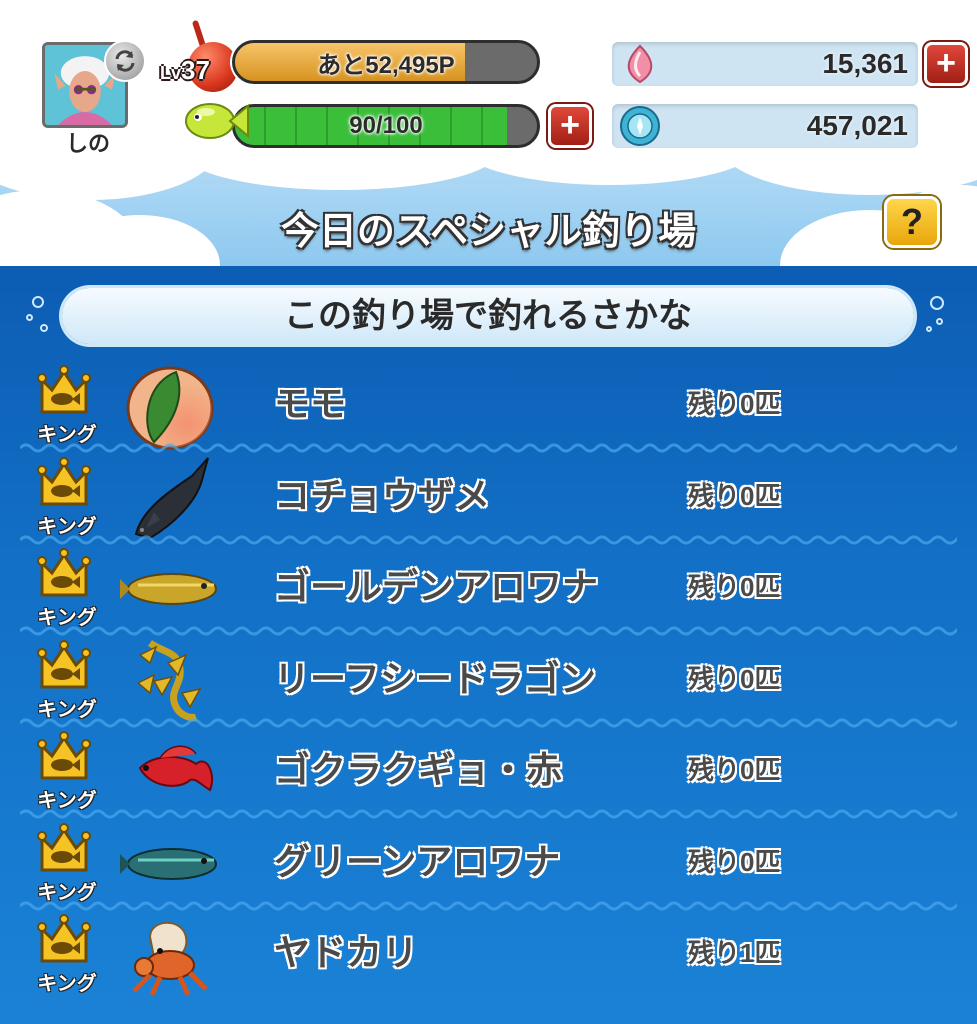 This screenshot has height=1024, width=977. What do you see at coordinates (734, 953) in the screenshot?
I see `fish-remaining-count: 残り1匹` at bounding box center [734, 953].